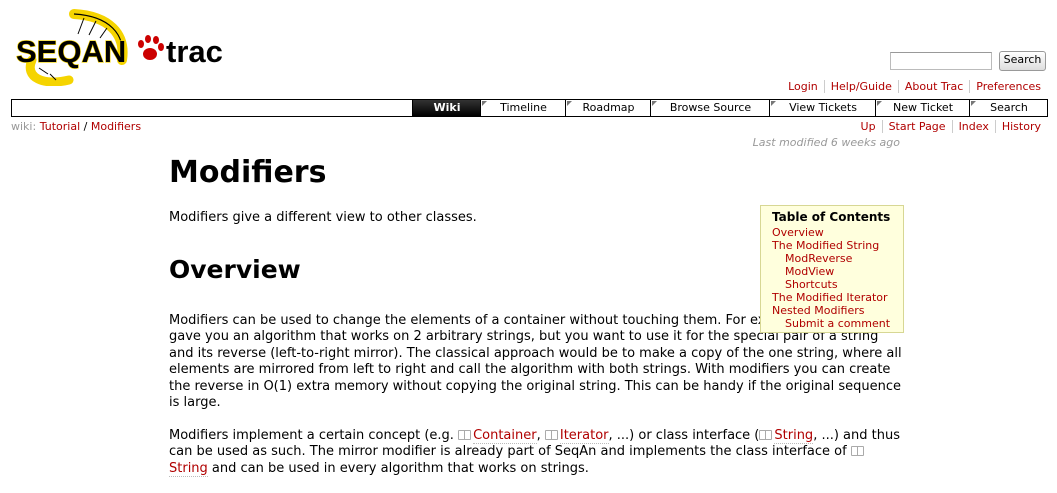  What do you see at coordinates (917, 126) in the screenshot?
I see `start-page-link: Start Page` at bounding box center [917, 126].